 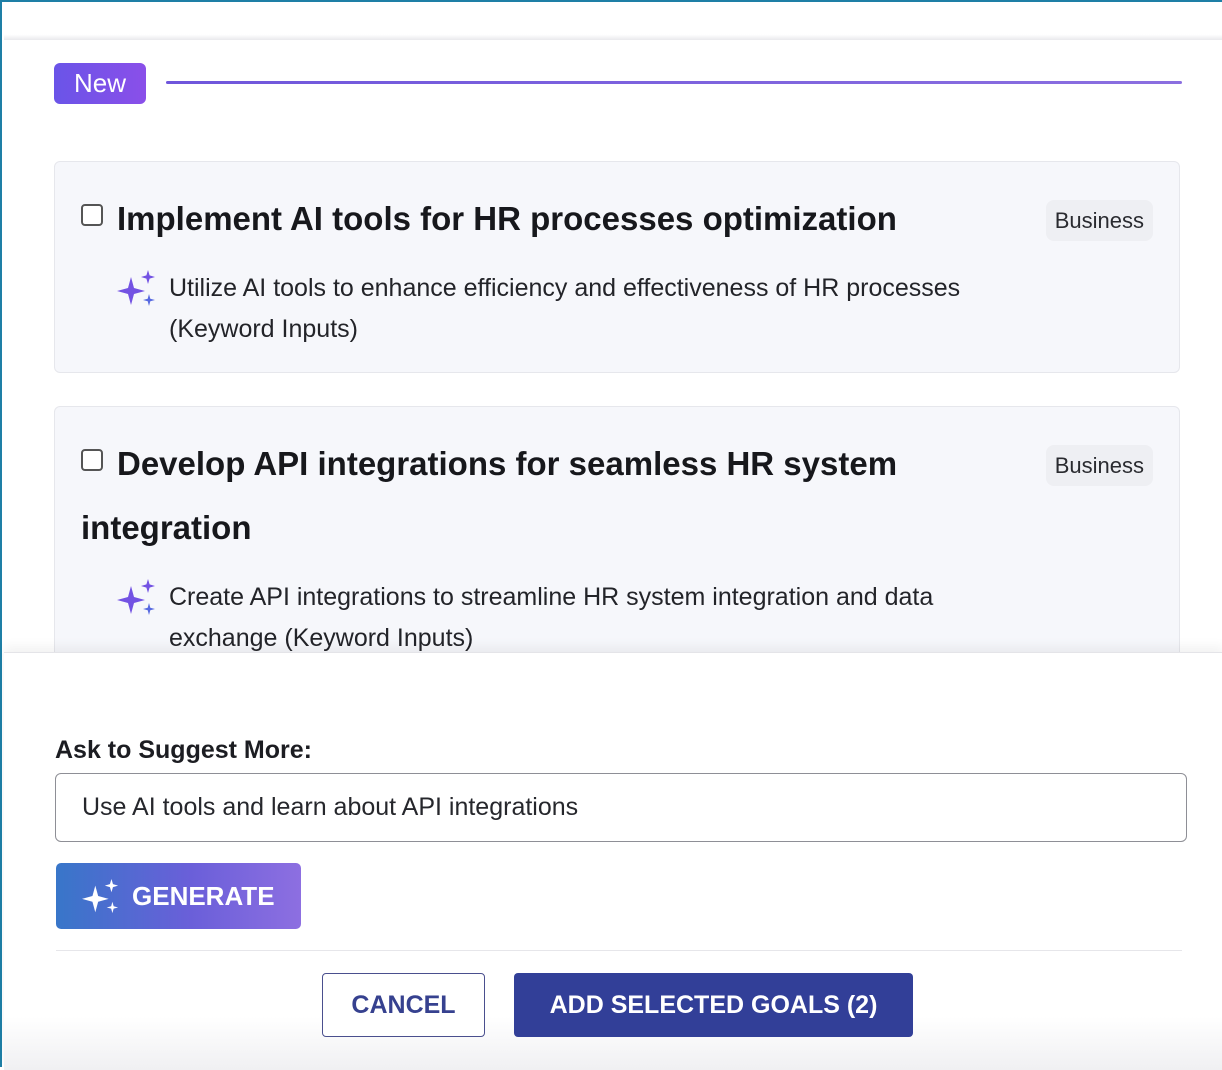 I want to click on suggest-input, so click(x=621, y=807).